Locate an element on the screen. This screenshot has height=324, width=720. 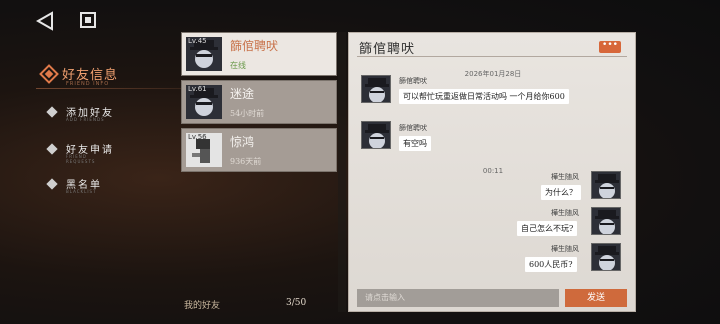
friend-item: Lv.56 惊鸿 936天前 is located at coordinates (259, 150).